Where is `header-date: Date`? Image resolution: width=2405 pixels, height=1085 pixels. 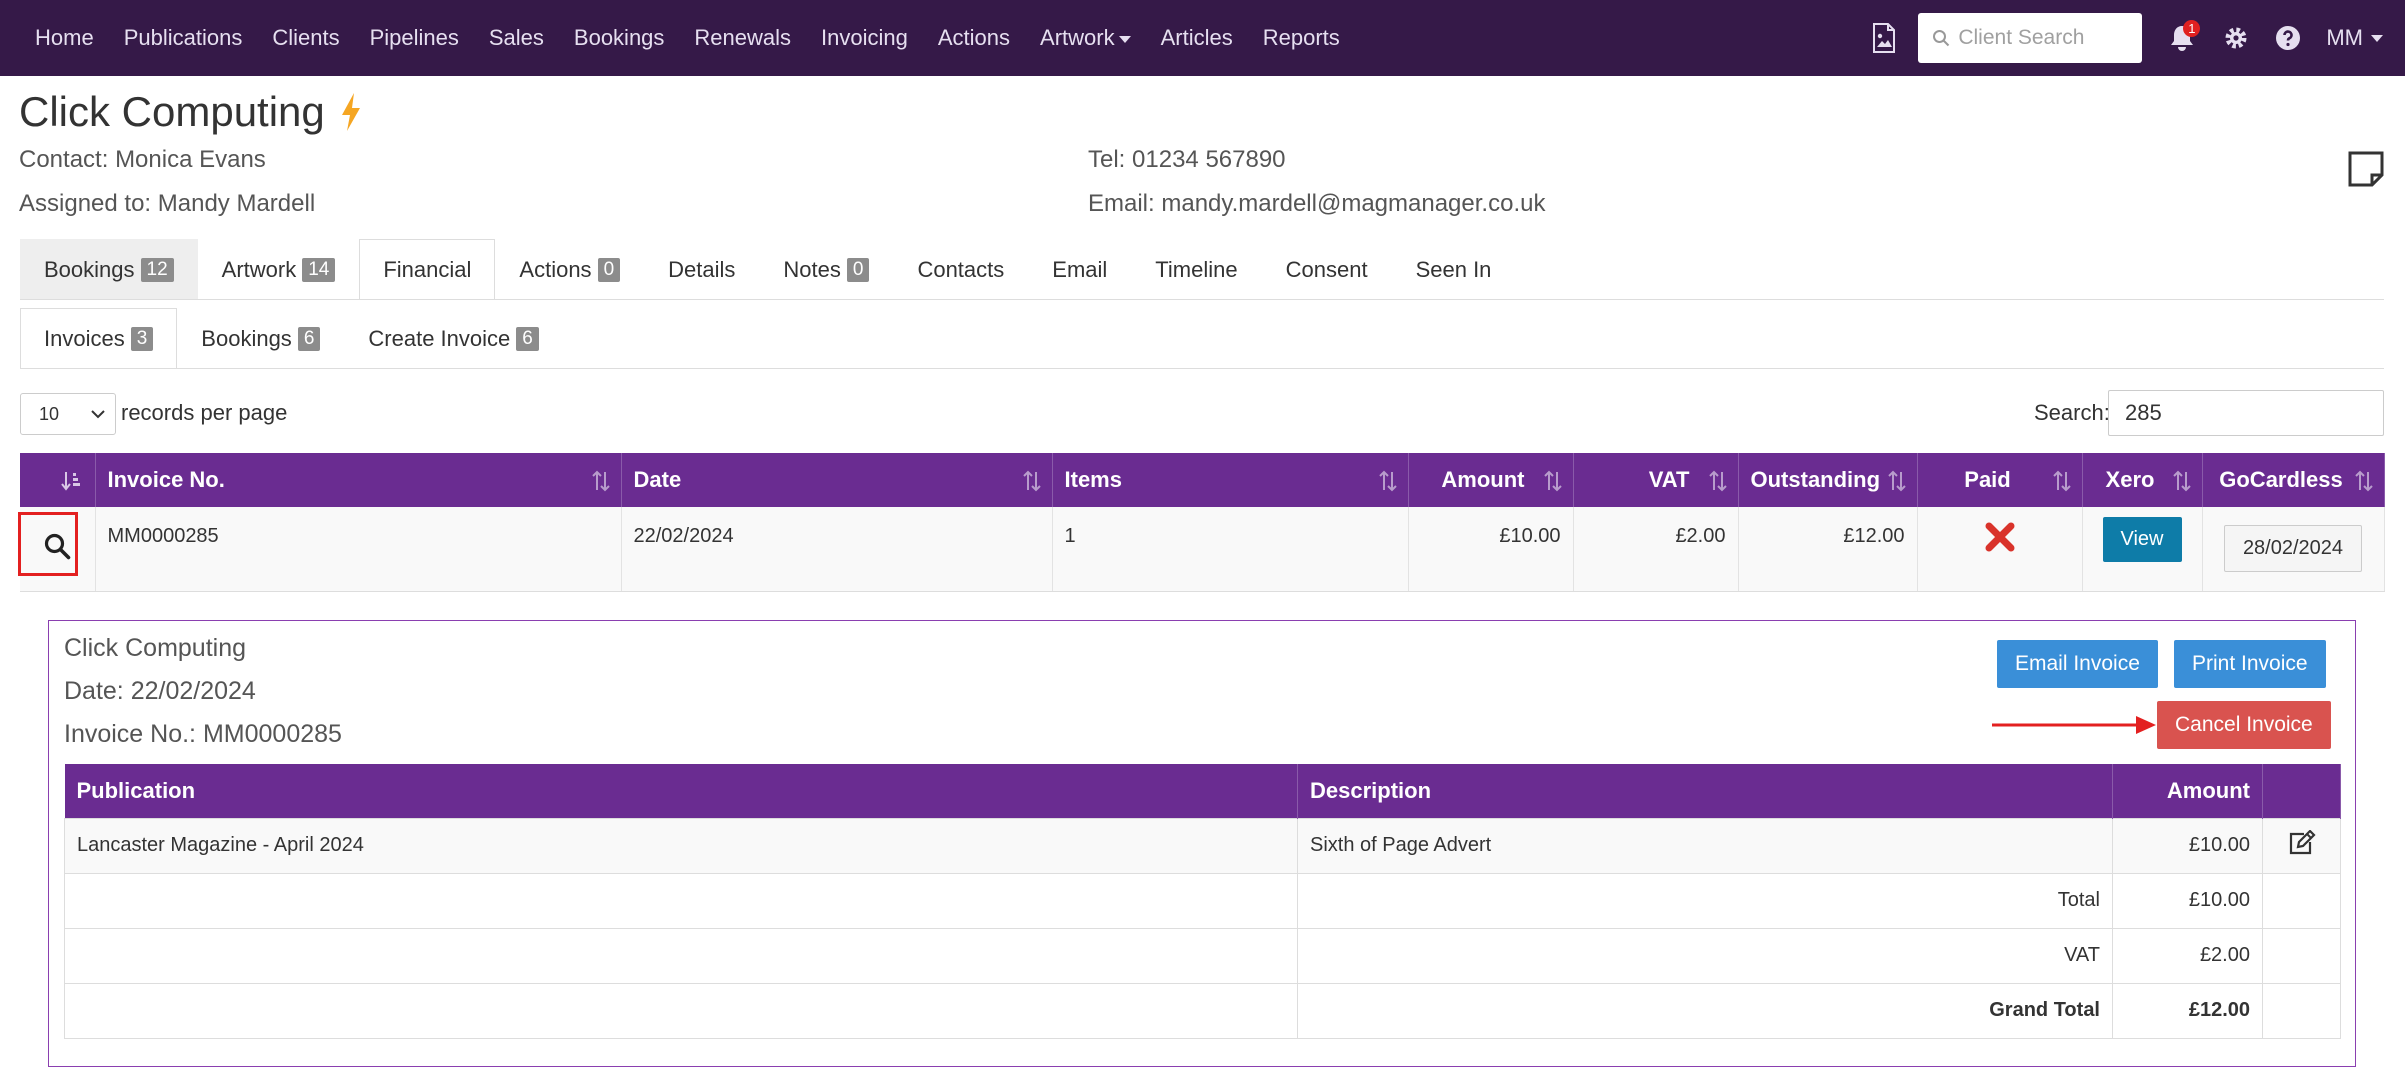 header-date: Date is located at coordinates (837, 480).